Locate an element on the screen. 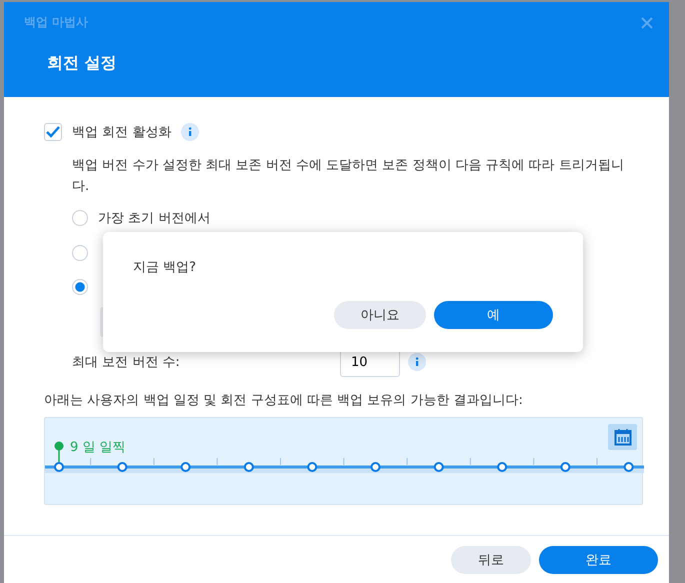 This screenshot has height=583, width=685. marker-label: 9 일 일찍 is located at coordinates (98, 447).